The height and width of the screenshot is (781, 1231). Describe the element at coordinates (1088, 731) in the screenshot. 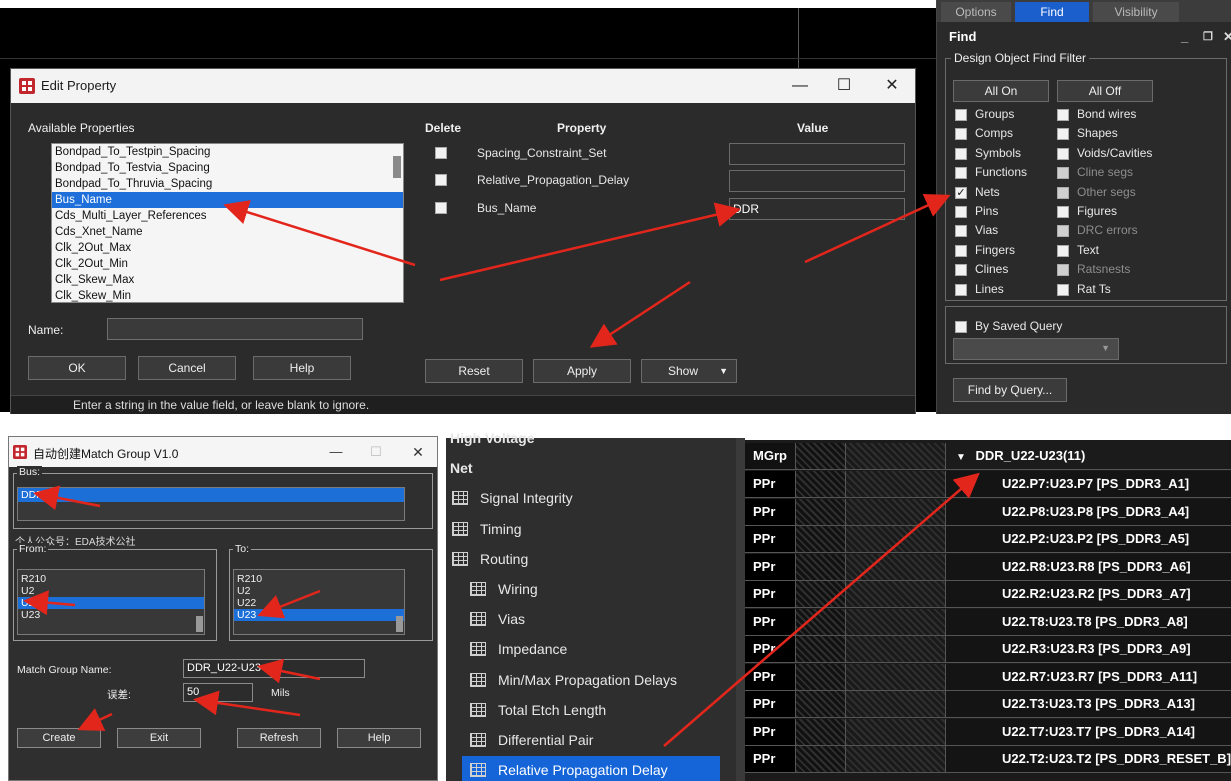

I see `name-cell: U22.T7:U23.T7 [PS_DDR3_A14]` at that location.